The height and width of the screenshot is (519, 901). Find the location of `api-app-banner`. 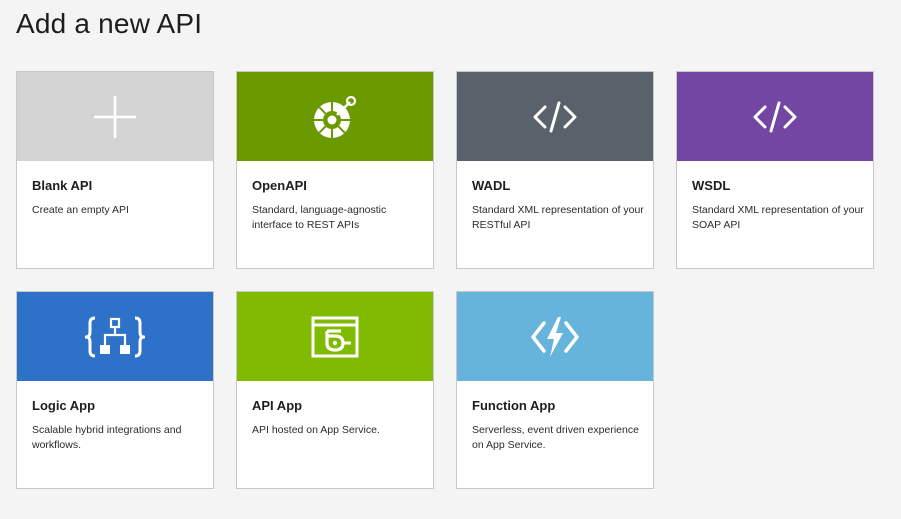

api-app-banner is located at coordinates (335, 336).